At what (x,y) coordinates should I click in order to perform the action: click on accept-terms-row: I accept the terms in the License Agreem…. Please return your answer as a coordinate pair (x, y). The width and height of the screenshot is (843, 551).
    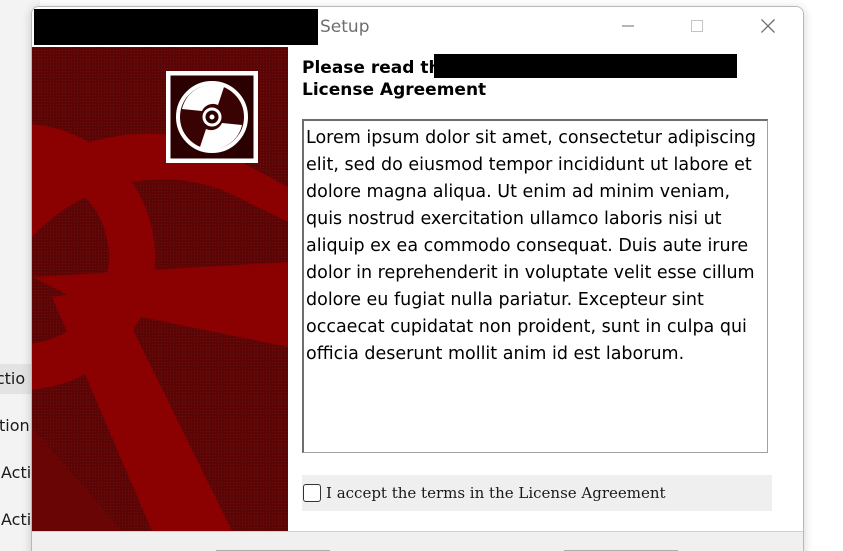
    Looking at the image, I should click on (537, 493).